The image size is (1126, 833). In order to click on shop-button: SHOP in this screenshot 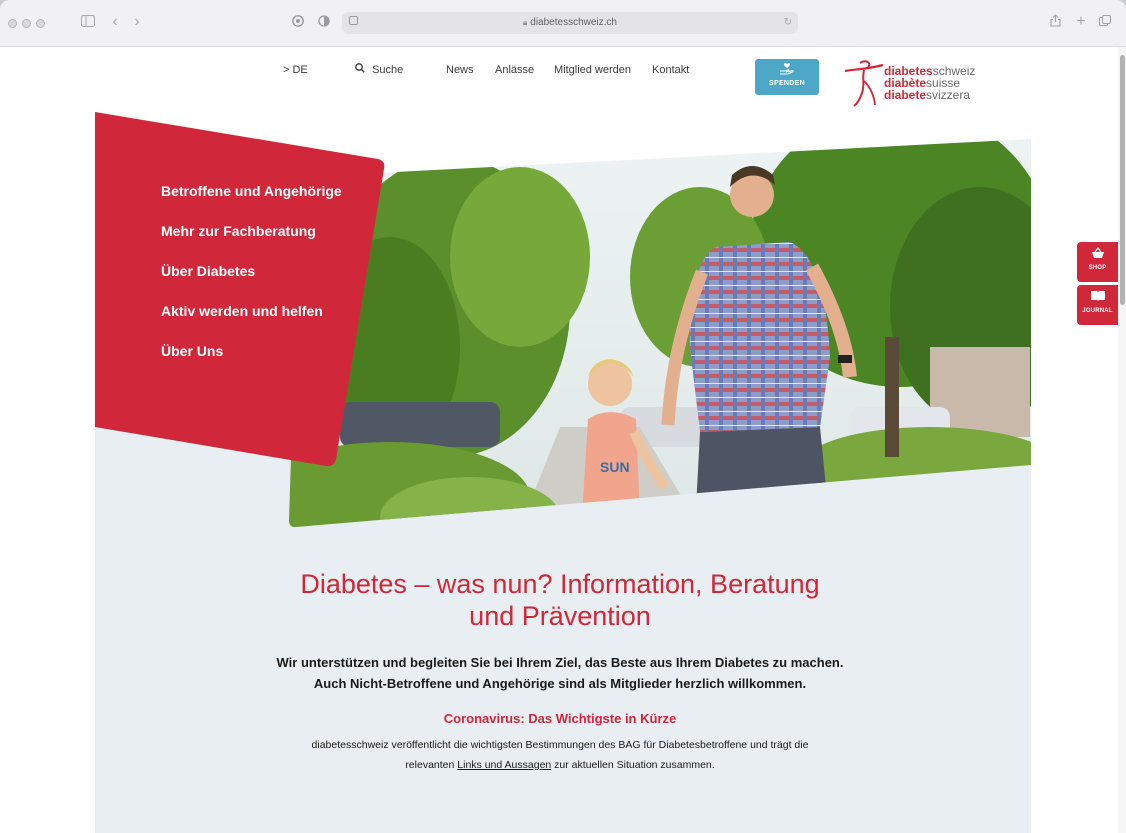, I will do `click(1097, 262)`.